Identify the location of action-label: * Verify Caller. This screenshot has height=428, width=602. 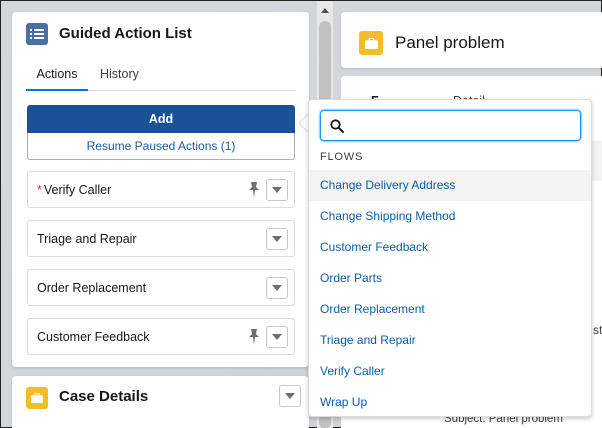
(74, 190).